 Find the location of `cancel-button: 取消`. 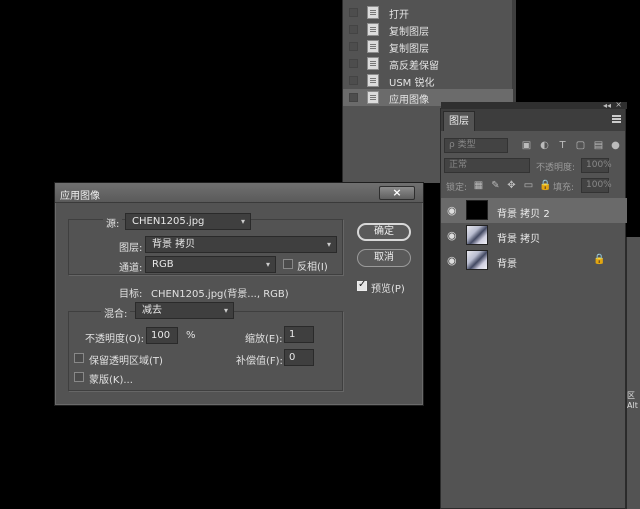

cancel-button: 取消 is located at coordinates (384, 258).